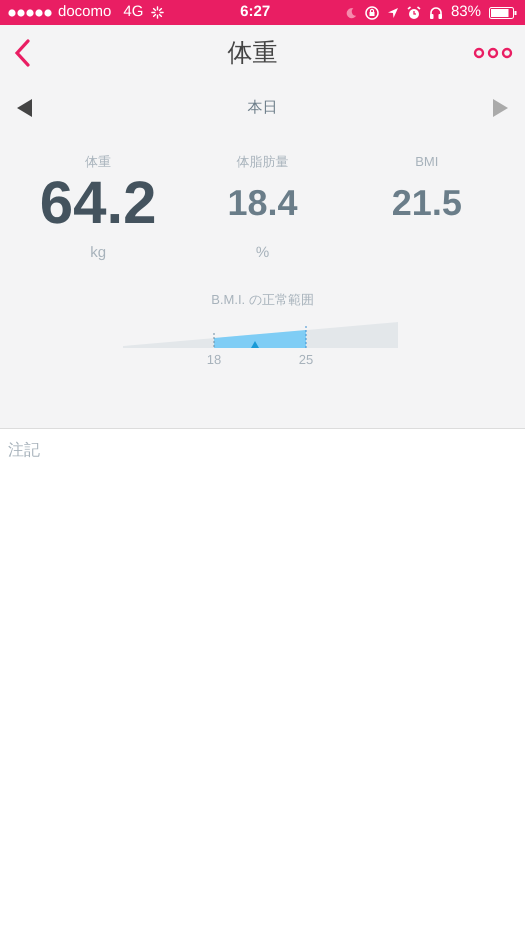 Image resolution: width=525 pixels, height=933 pixels. I want to click on stat-label: BMI, so click(426, 161).